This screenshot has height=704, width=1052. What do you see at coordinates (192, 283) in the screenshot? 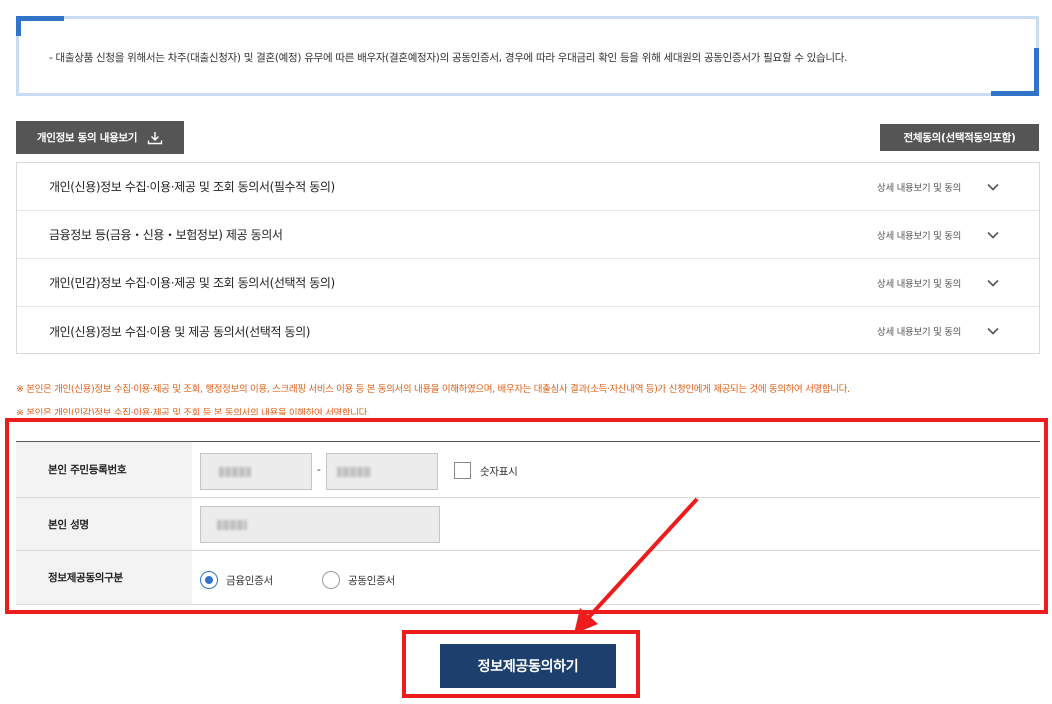
I see `accordion-item-title: 개인(민감)정보 수집·이용·제공 및 조회 동의서(선택적 동의)` at bounding box center [192, 283].